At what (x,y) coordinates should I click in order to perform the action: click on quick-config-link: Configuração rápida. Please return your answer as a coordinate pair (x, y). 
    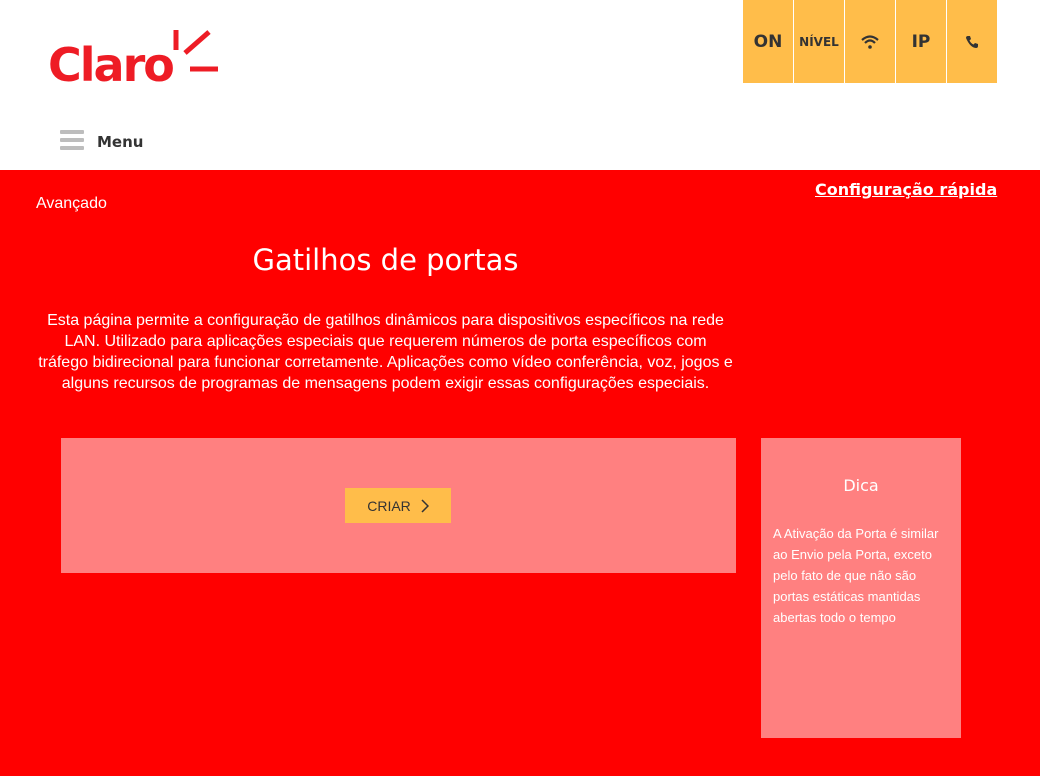
    Looking at the image, I should click on (906, 189).